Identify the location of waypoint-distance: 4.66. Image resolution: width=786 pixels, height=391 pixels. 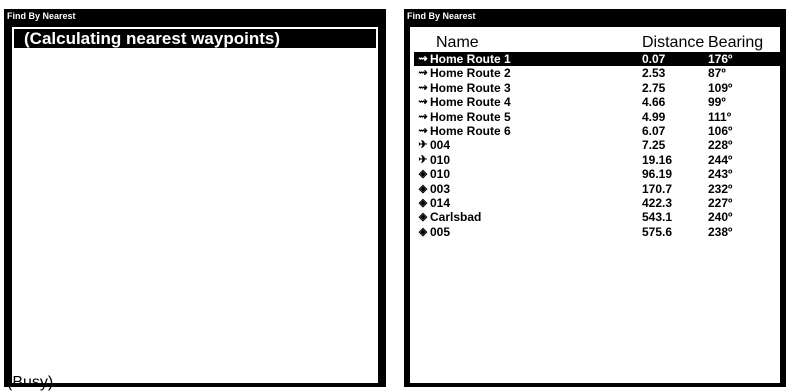
(654, 102).